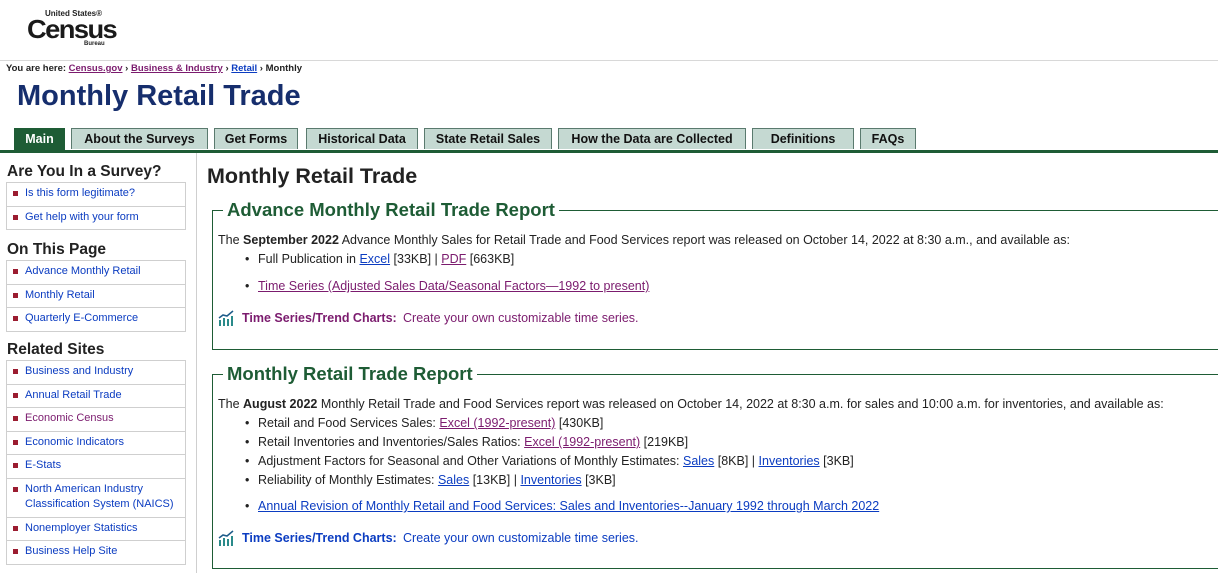 The image size is (1218, 573). I want to click on advance-pdf-size: [663KB], so click(492, 259).